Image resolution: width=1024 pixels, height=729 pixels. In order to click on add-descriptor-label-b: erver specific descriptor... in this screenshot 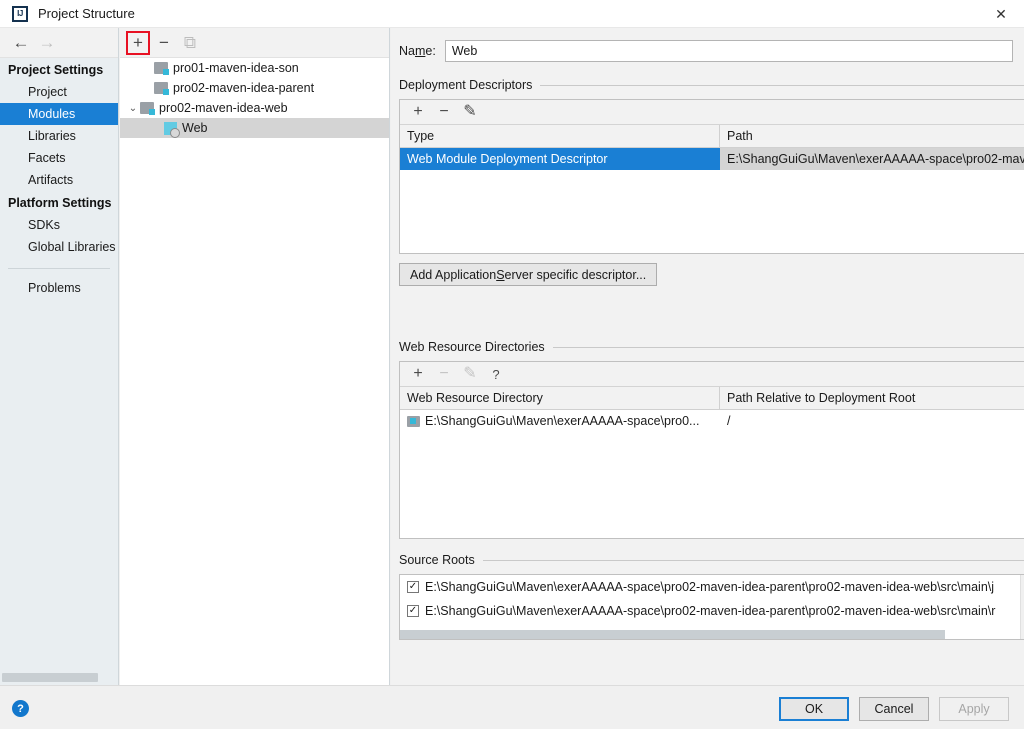, I will do `click(575, 274)`.